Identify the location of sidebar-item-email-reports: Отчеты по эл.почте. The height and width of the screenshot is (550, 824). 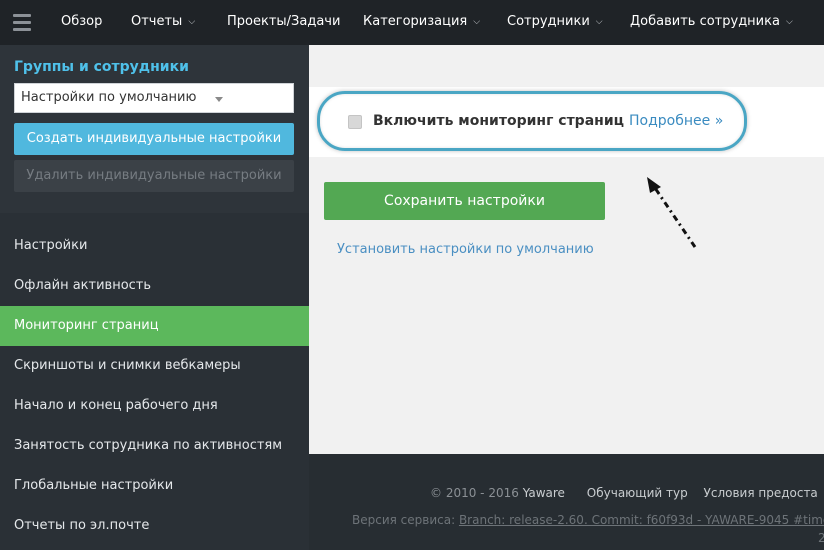
(154, 526).